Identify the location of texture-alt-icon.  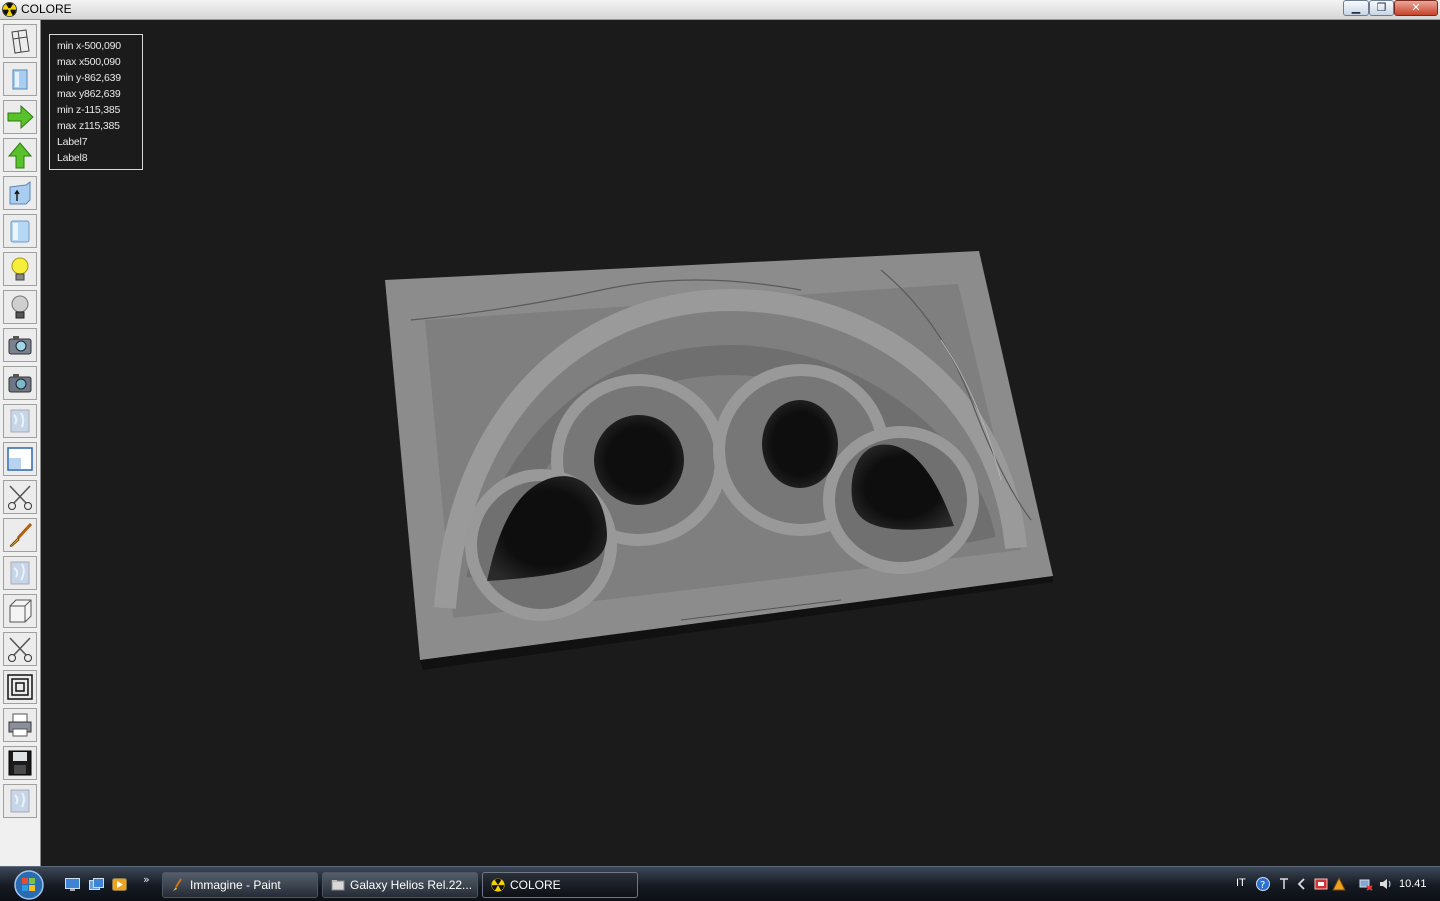
(20, 573).